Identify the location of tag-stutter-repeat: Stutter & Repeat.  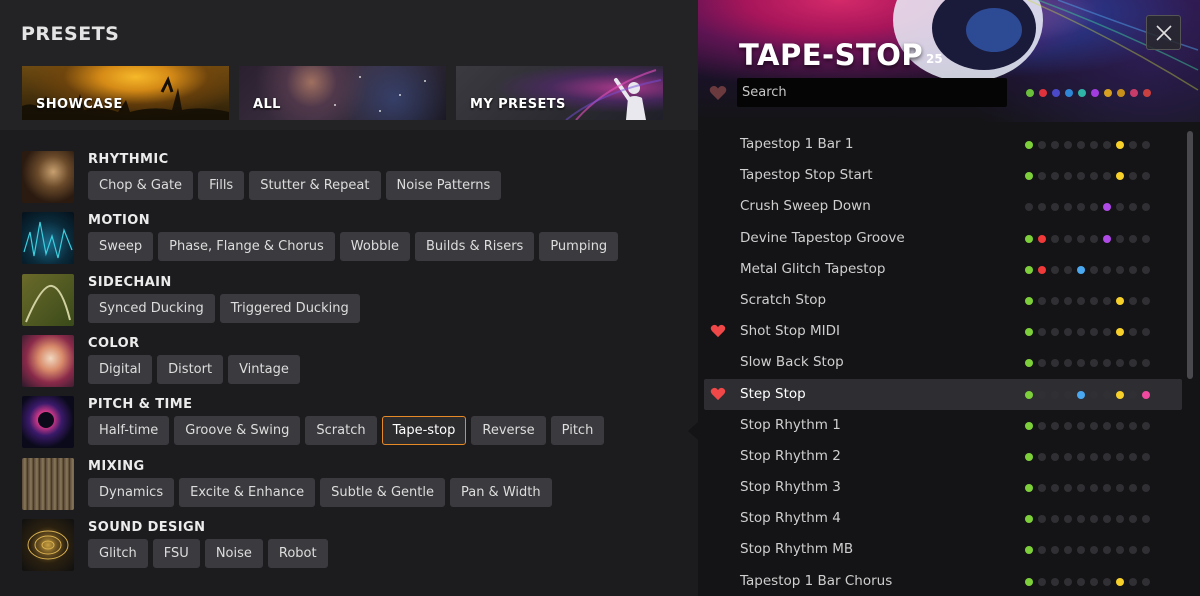
(315, 185).